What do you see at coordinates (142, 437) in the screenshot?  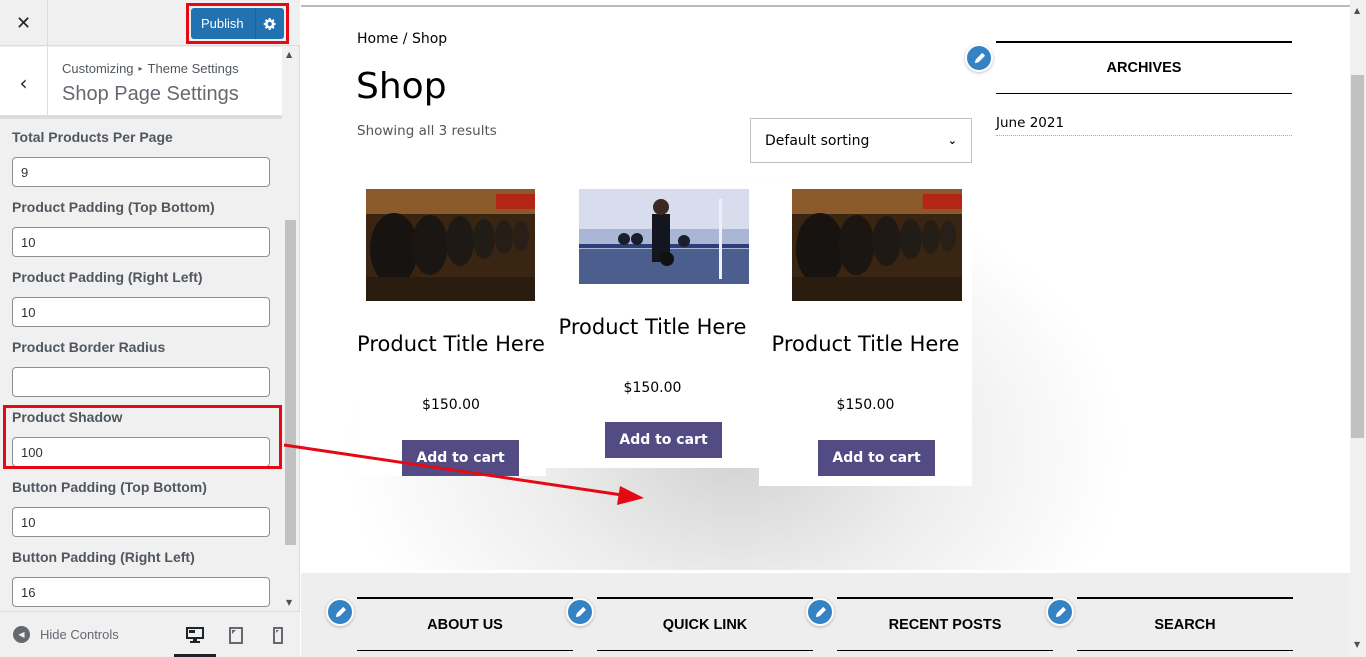 I see `annotation-box-product-shadow` at bounding box center [142, 437].